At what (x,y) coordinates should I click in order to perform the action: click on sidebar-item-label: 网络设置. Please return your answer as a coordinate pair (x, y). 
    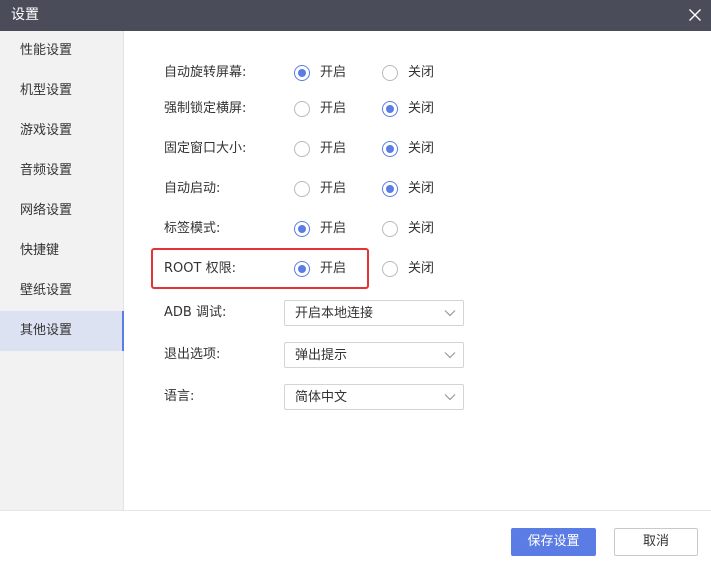
    Looking at the image, I should click on (46, 210).